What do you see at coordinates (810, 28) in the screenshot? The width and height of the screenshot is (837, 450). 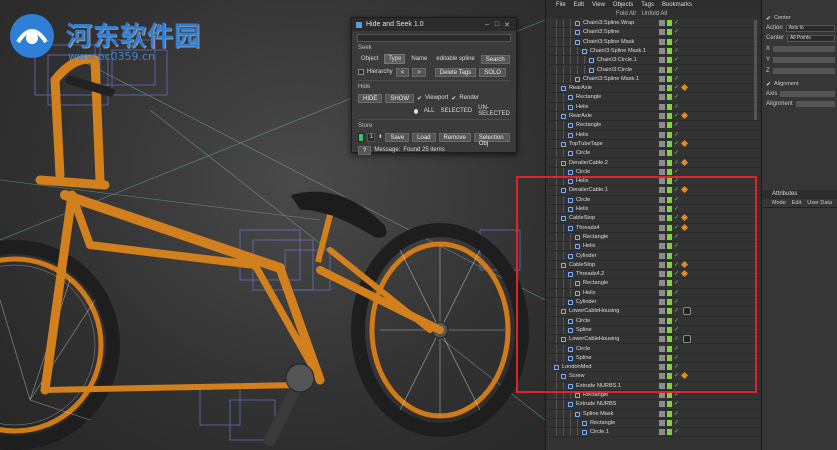 I see `action-select: Axis to` at bounding box center [810, 28].